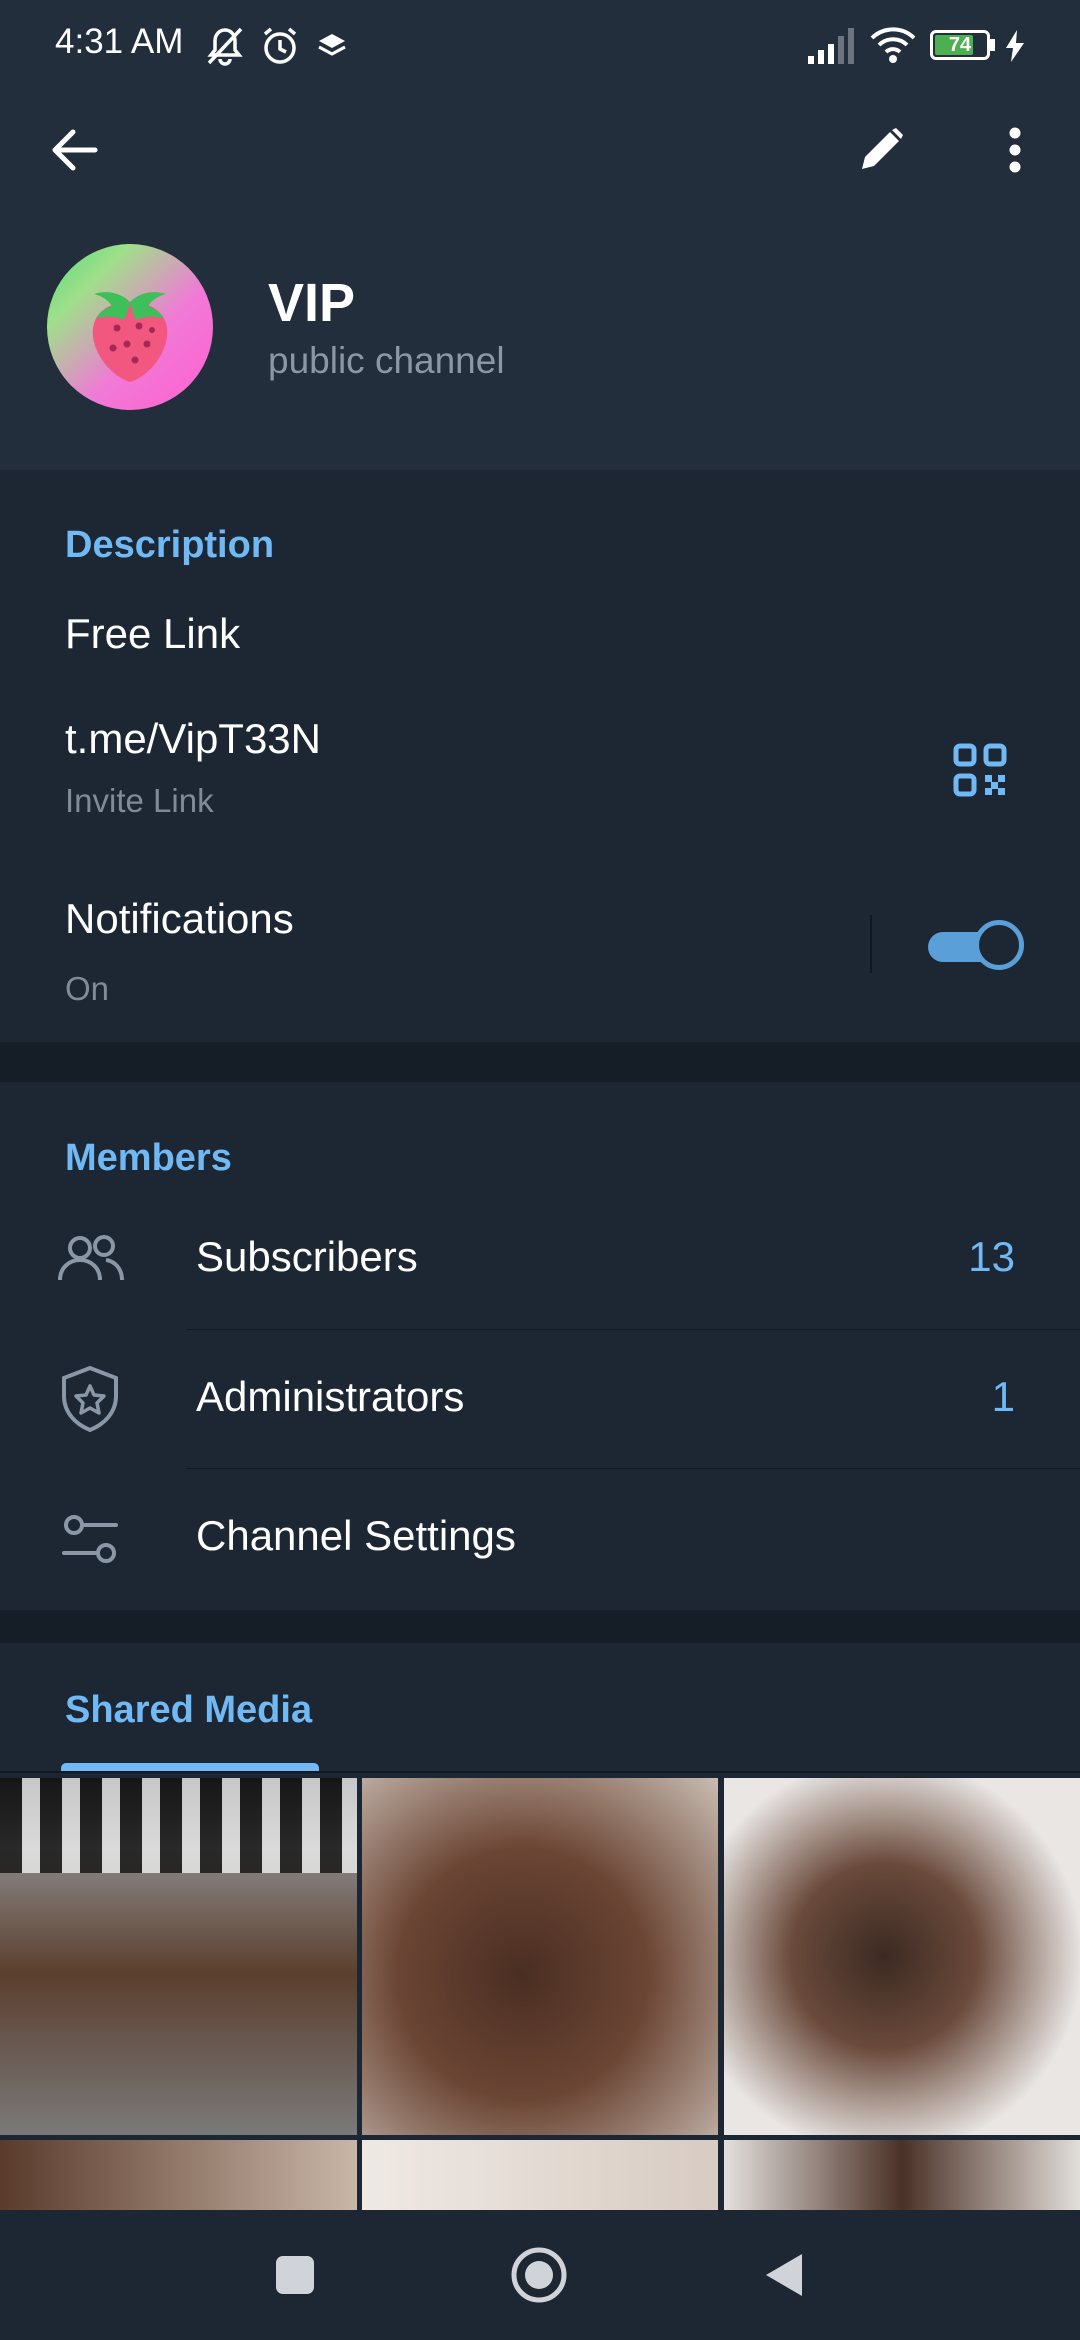  What do you see at coordinates (188, 1710) in the screenshot?
I see `shared-media-tab: Shared Media` at bounding box center [188, 1710].